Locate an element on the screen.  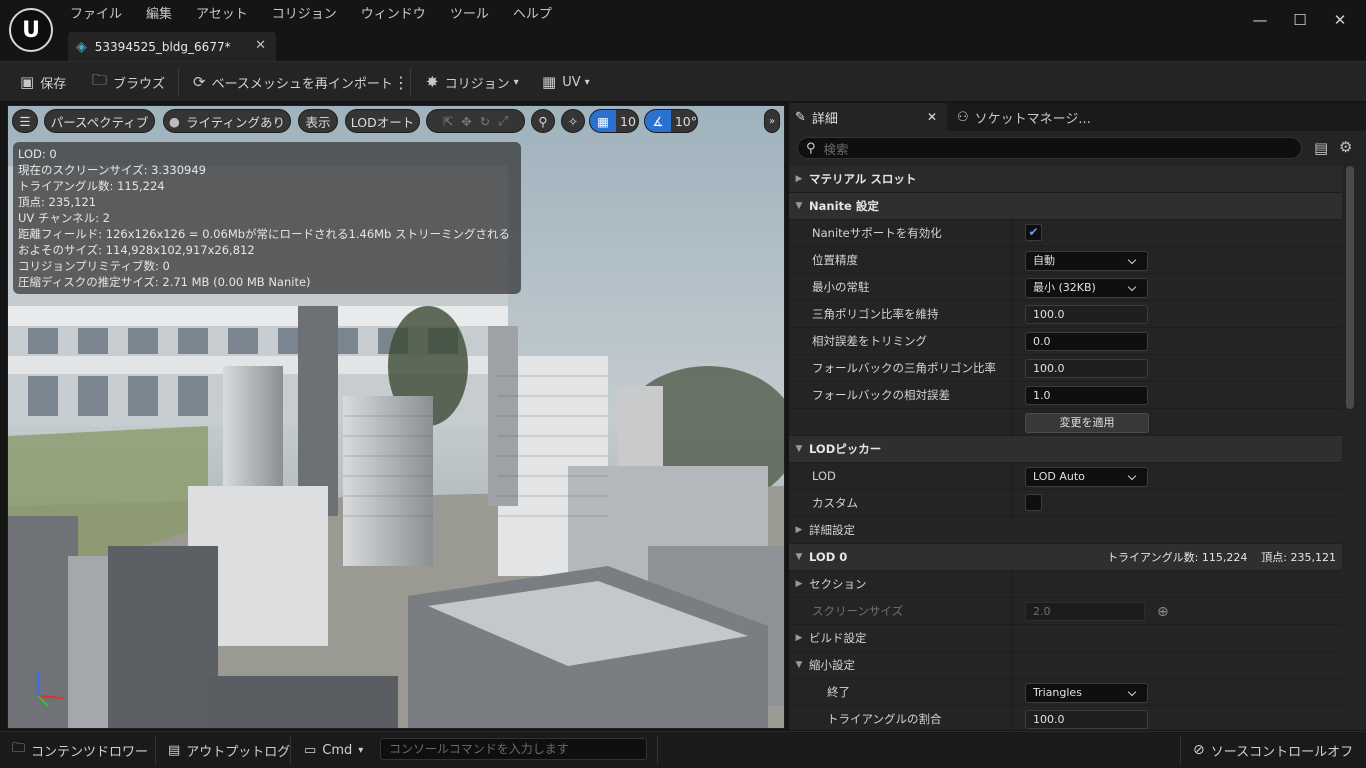
save-label: 保存 is located at coordinates (53, 84).